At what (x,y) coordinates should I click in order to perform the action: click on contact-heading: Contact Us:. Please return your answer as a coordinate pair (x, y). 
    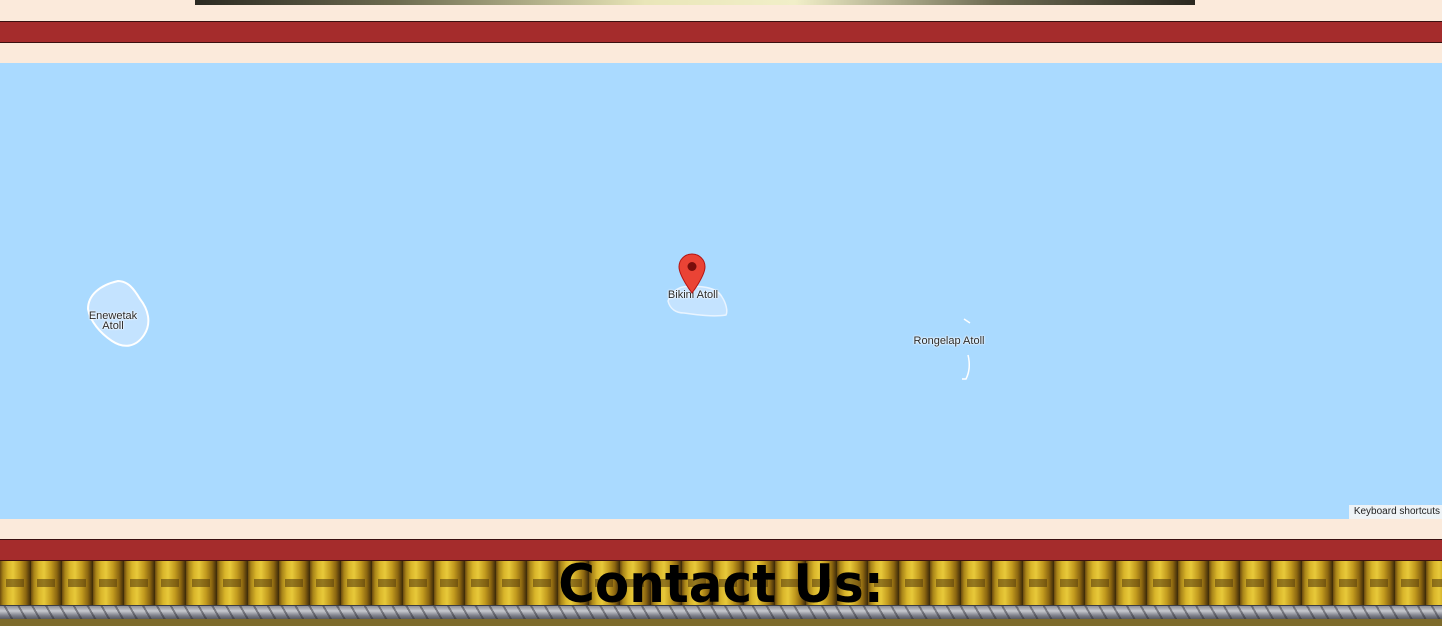
    Looking at the image, I should click on (721, 588).